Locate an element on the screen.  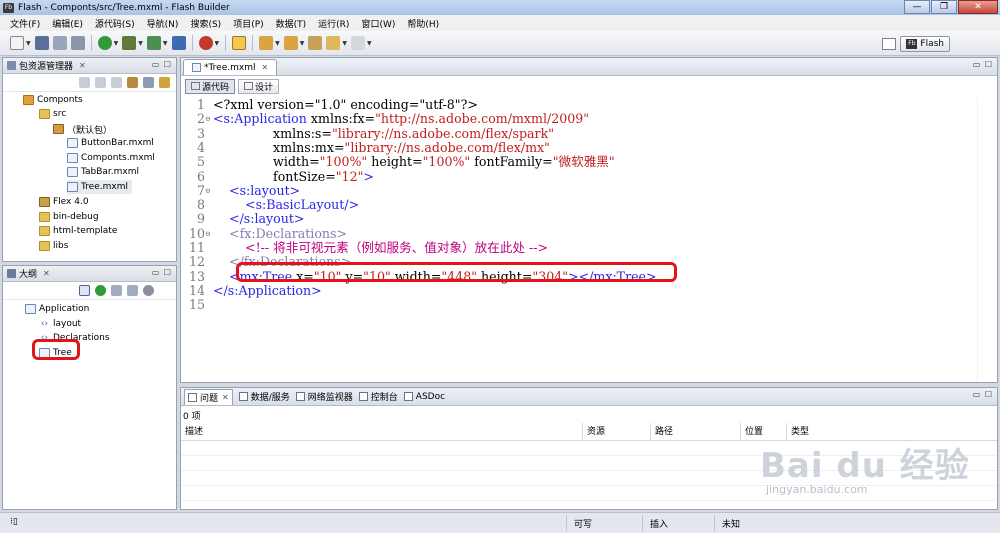
tree-item-bin-debug: bin-debug is located at coordinates (69, 217).